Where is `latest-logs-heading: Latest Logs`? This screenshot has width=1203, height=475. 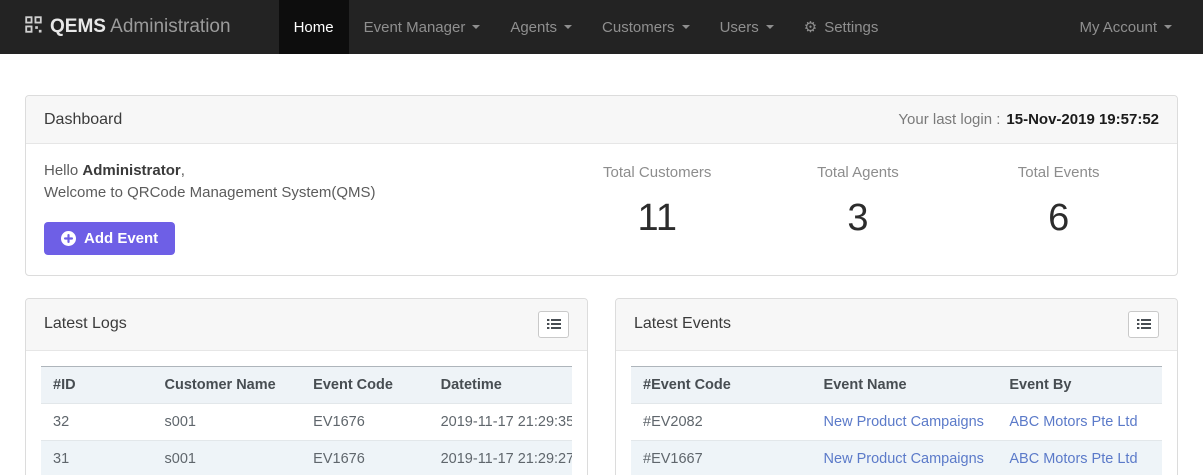
latest-logs-heading: Latest Logs is located at coordinates (306, 324).